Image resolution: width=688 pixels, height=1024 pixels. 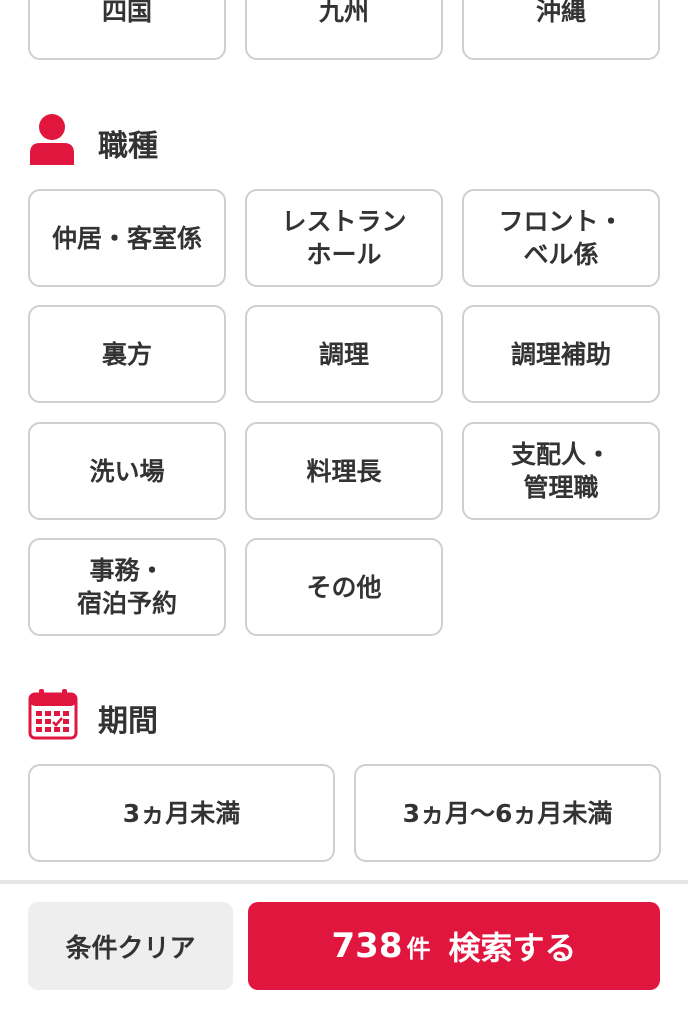 What do you see at coordinates (128, 721) in the screenshot?
I see `section-title-period: 期間` at bounding box center [128, 721].